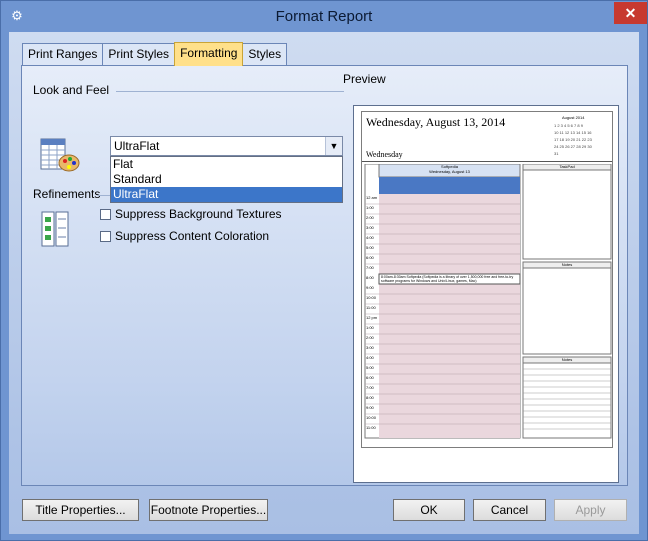 The height and width of the screenshot is (541, 648). Describe the element at coordinates (384, 154) in the screenshot. I see `preview-day-label: Wednesday` at that location.